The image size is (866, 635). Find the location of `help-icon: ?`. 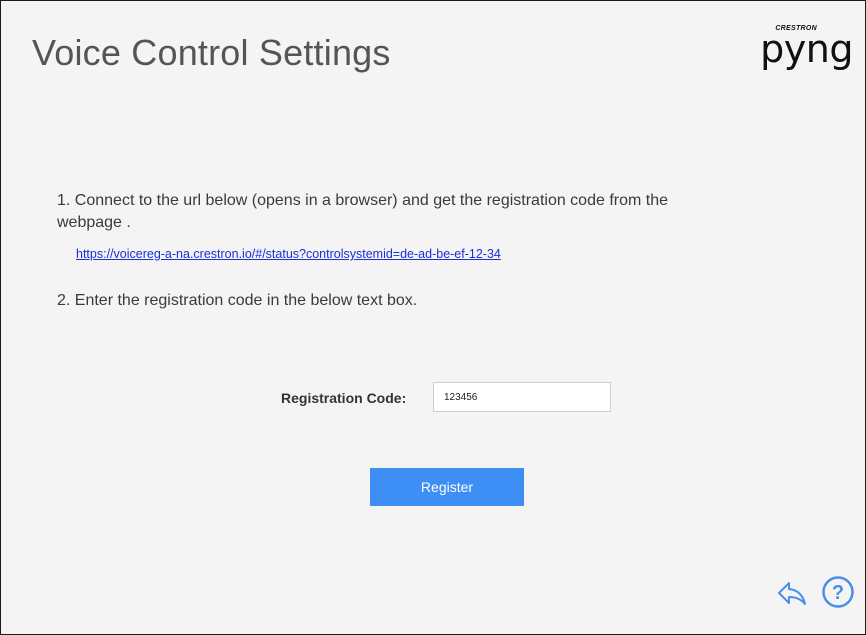

help-icon: ? is located at coordinates (838, 592).